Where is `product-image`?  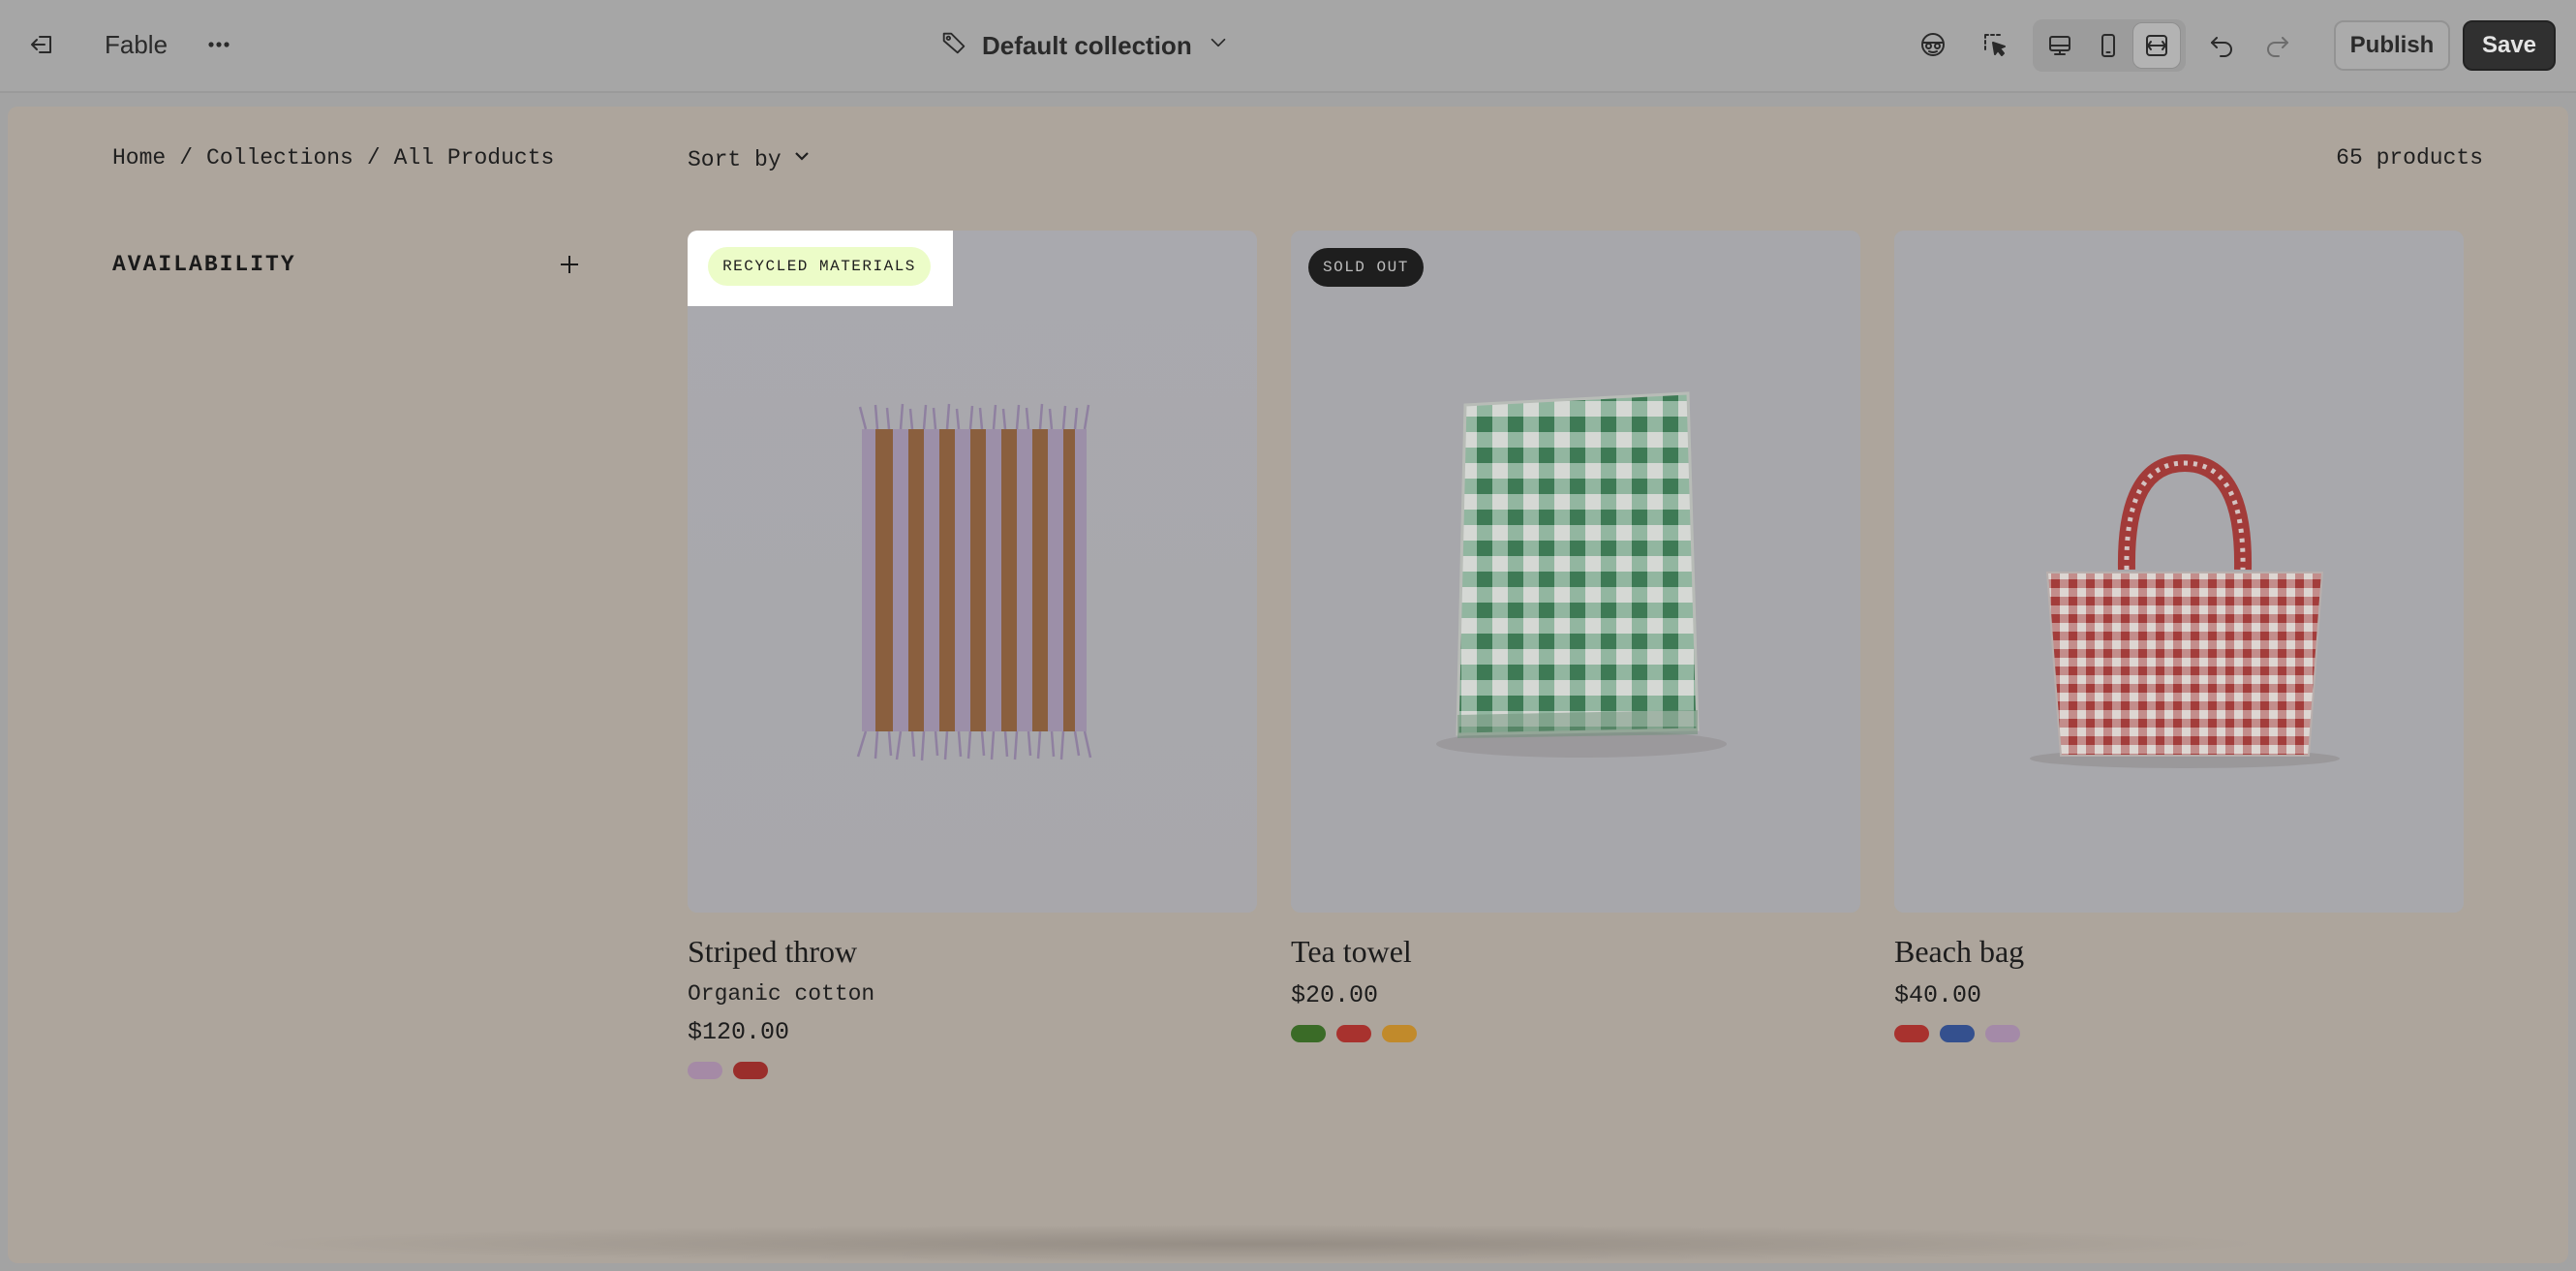
product-image is located at coordinates (2179, 572).